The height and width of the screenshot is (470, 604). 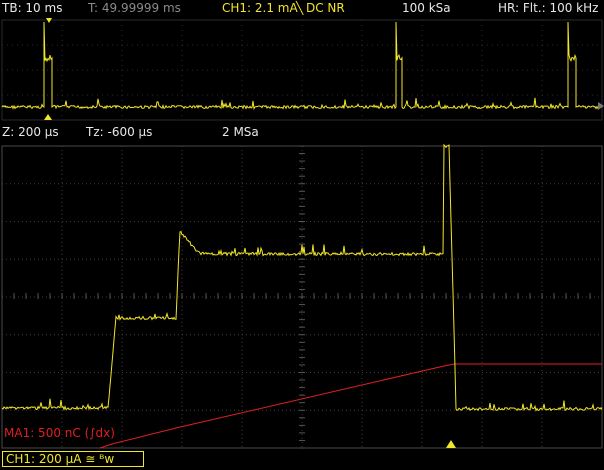 I want to click on overview-trigger-marker-icon, so click(x=48, y=117).